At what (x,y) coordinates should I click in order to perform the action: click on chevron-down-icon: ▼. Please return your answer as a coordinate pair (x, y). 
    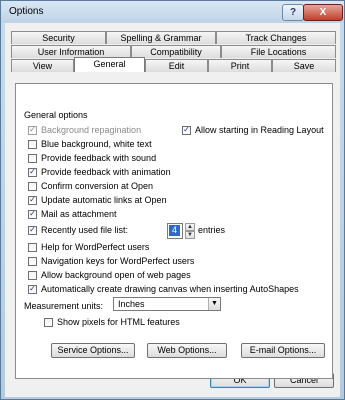
    Looking at the image, I should click on (214, 304).